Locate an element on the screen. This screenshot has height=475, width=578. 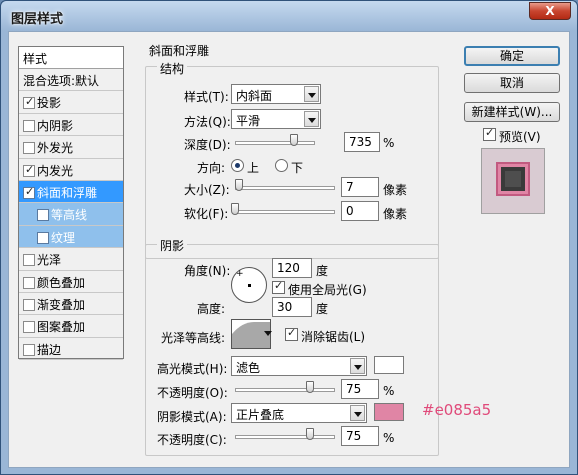
highlight-mode-select: 滤色 is located at coordinates (299, 366).